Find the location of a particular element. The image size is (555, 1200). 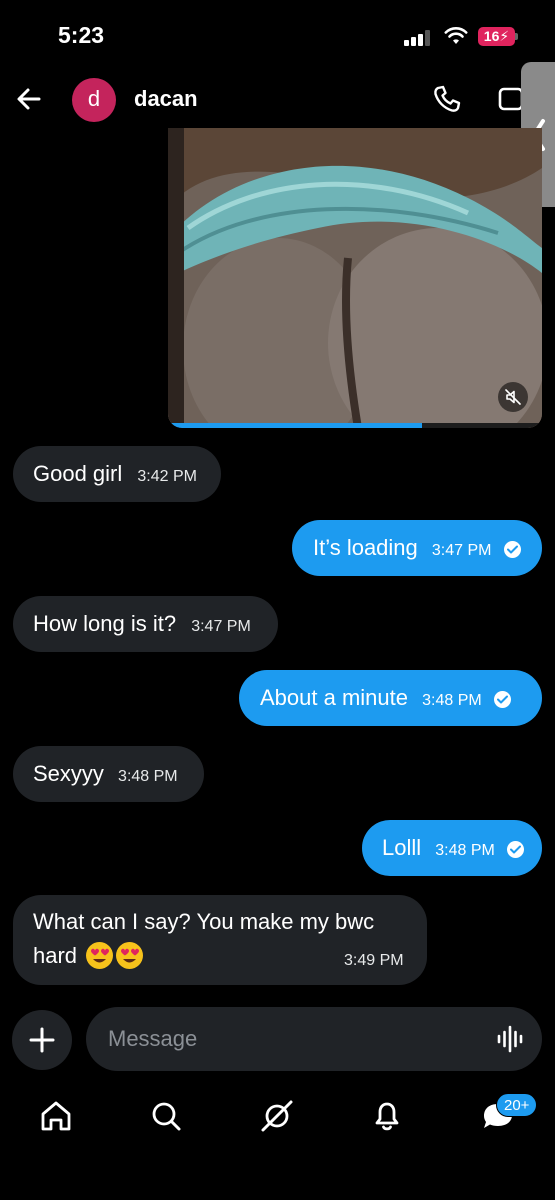

message-bubble-received: How long is it? 3:47 PM is located at coordinates (145, 624).